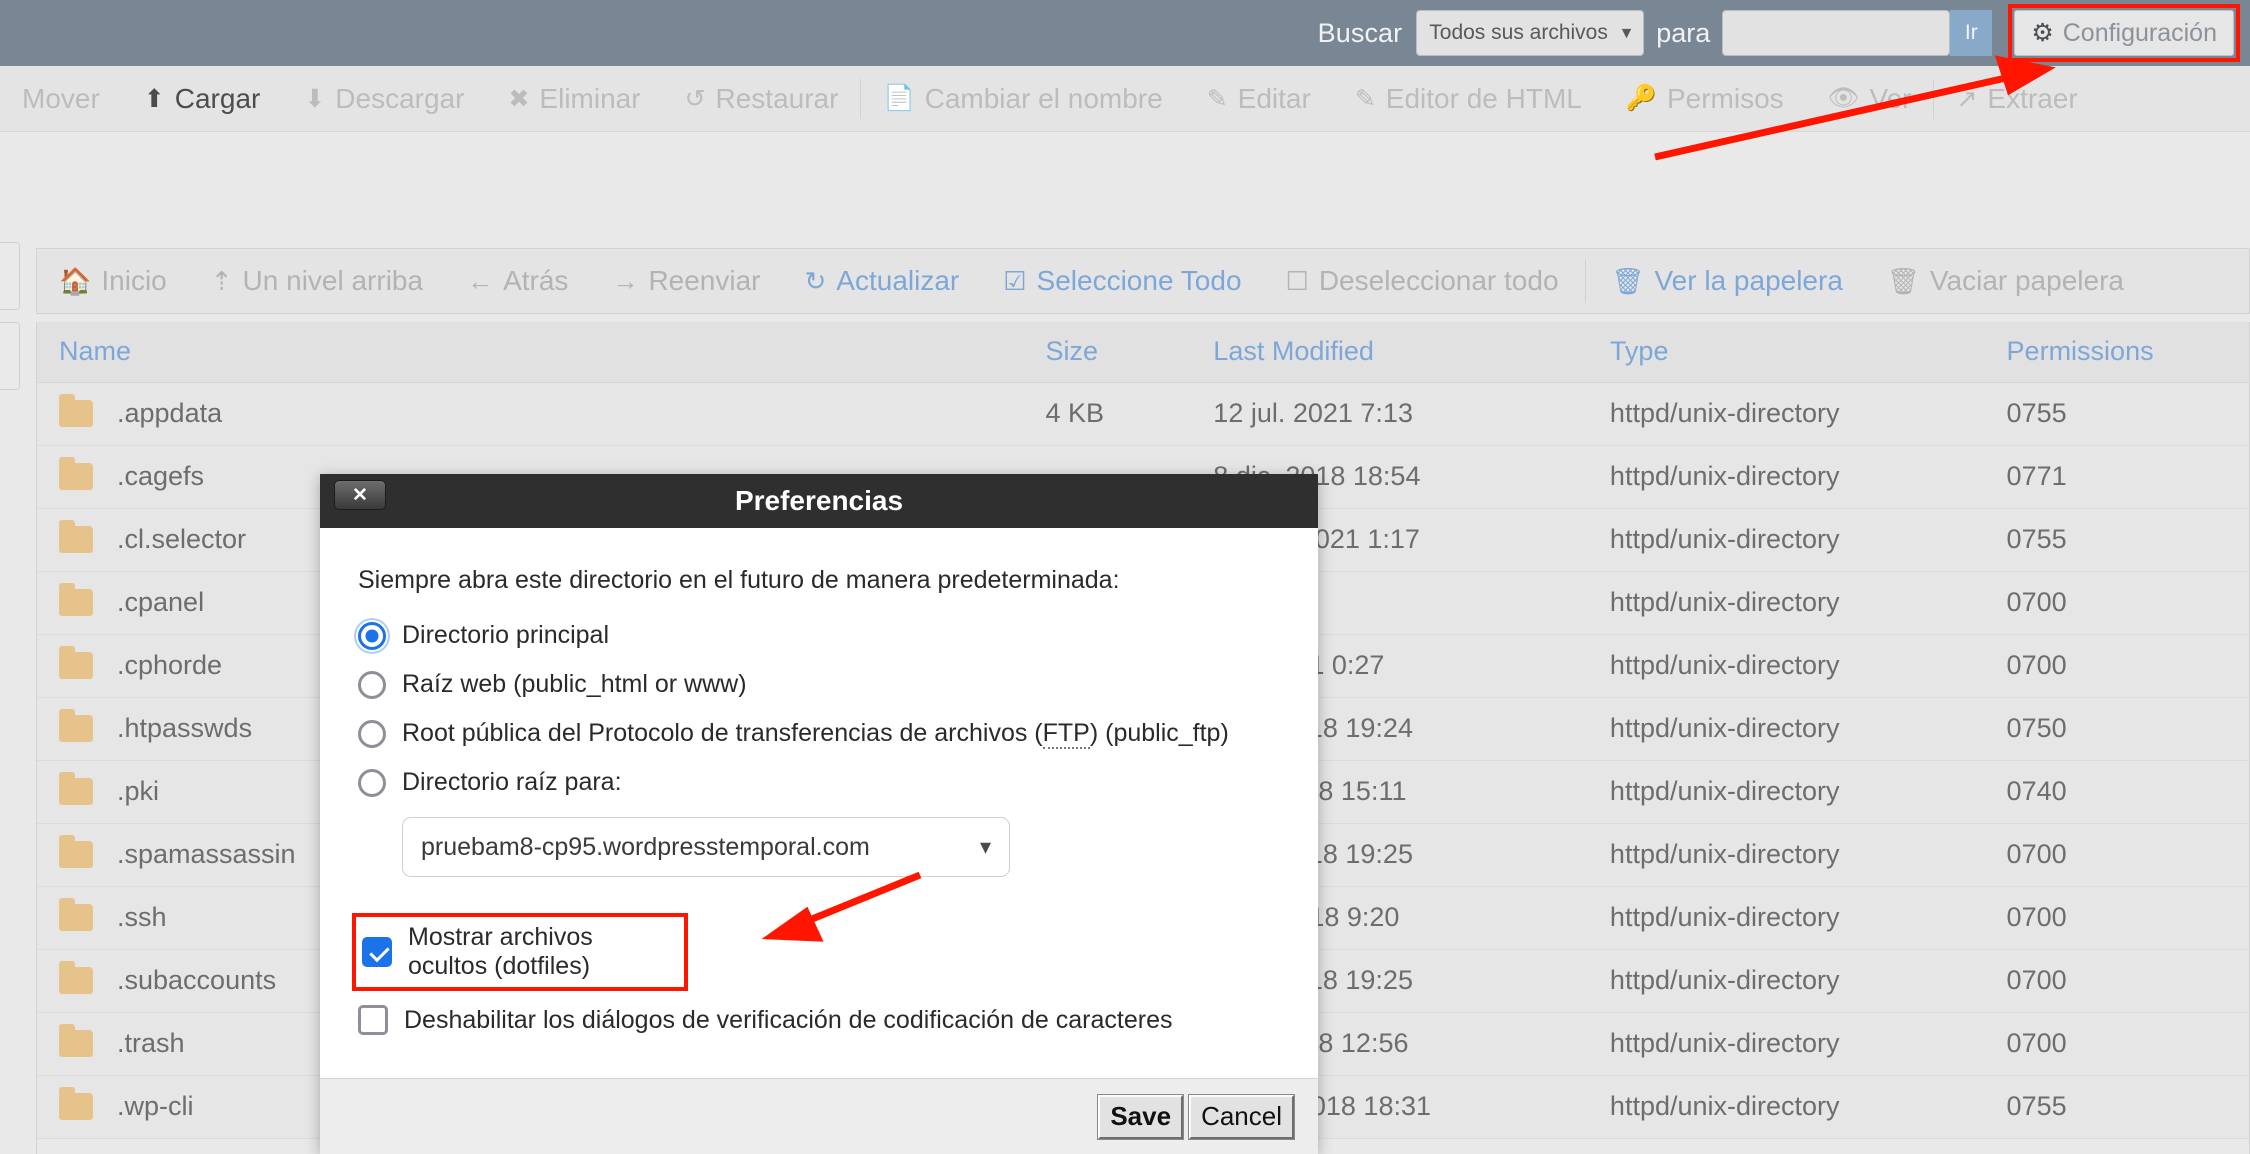  I want to click on toolbar-item-eliminar: ✖ Eliminar, so click(574, 99).